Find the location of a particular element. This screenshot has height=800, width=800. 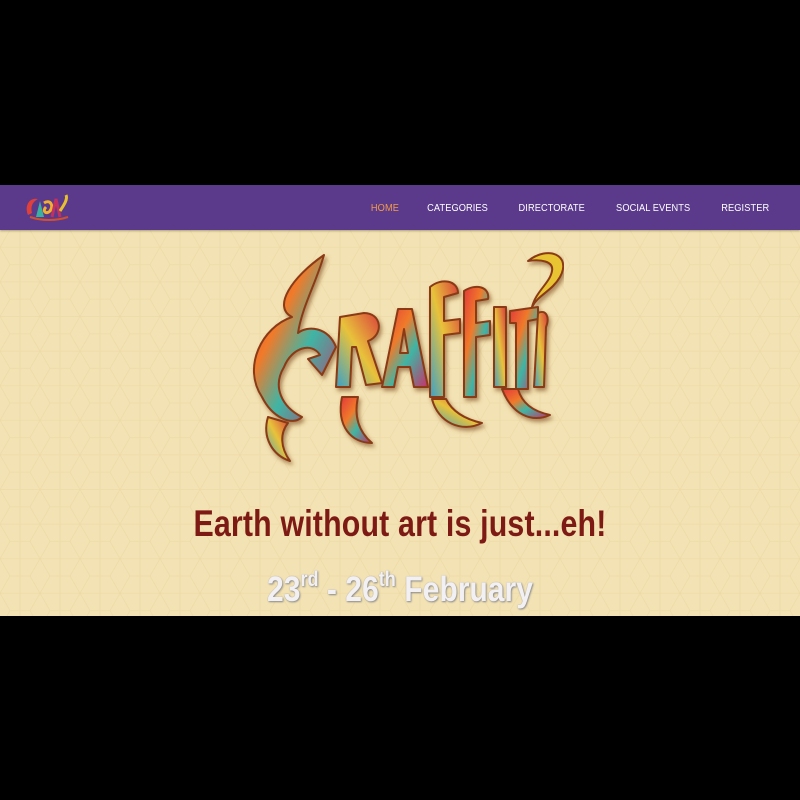

nav-directorate: DIRECTORATE is located at coordinates (551, 208).